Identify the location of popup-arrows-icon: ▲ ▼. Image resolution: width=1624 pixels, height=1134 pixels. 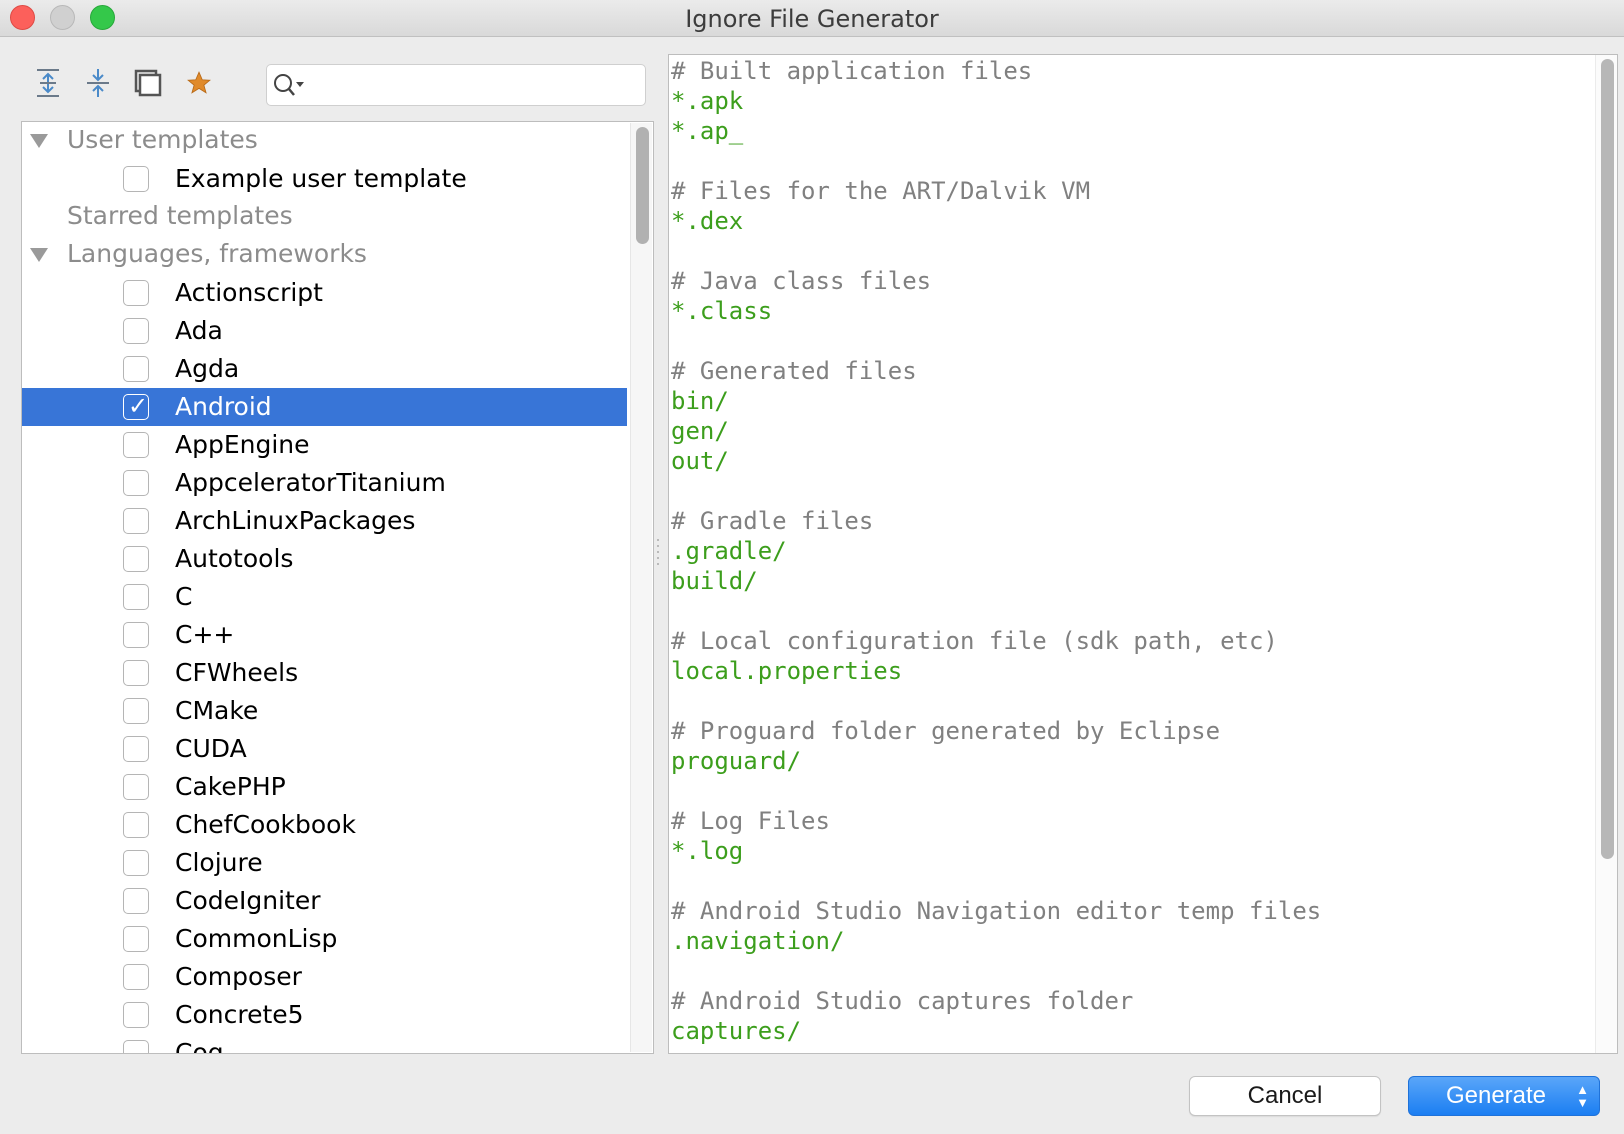
(1582, 1096).